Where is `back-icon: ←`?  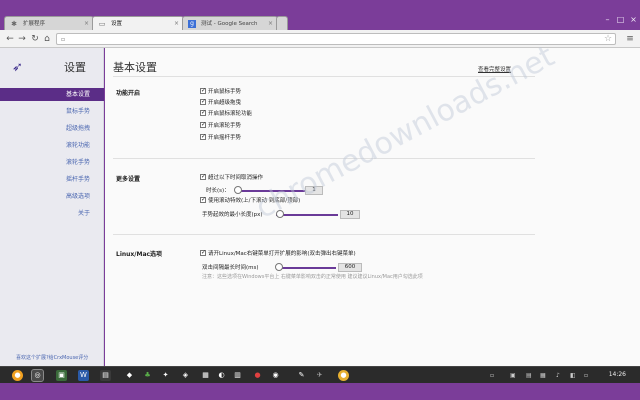
back-icon: ← is located at coordinates (10, 39).